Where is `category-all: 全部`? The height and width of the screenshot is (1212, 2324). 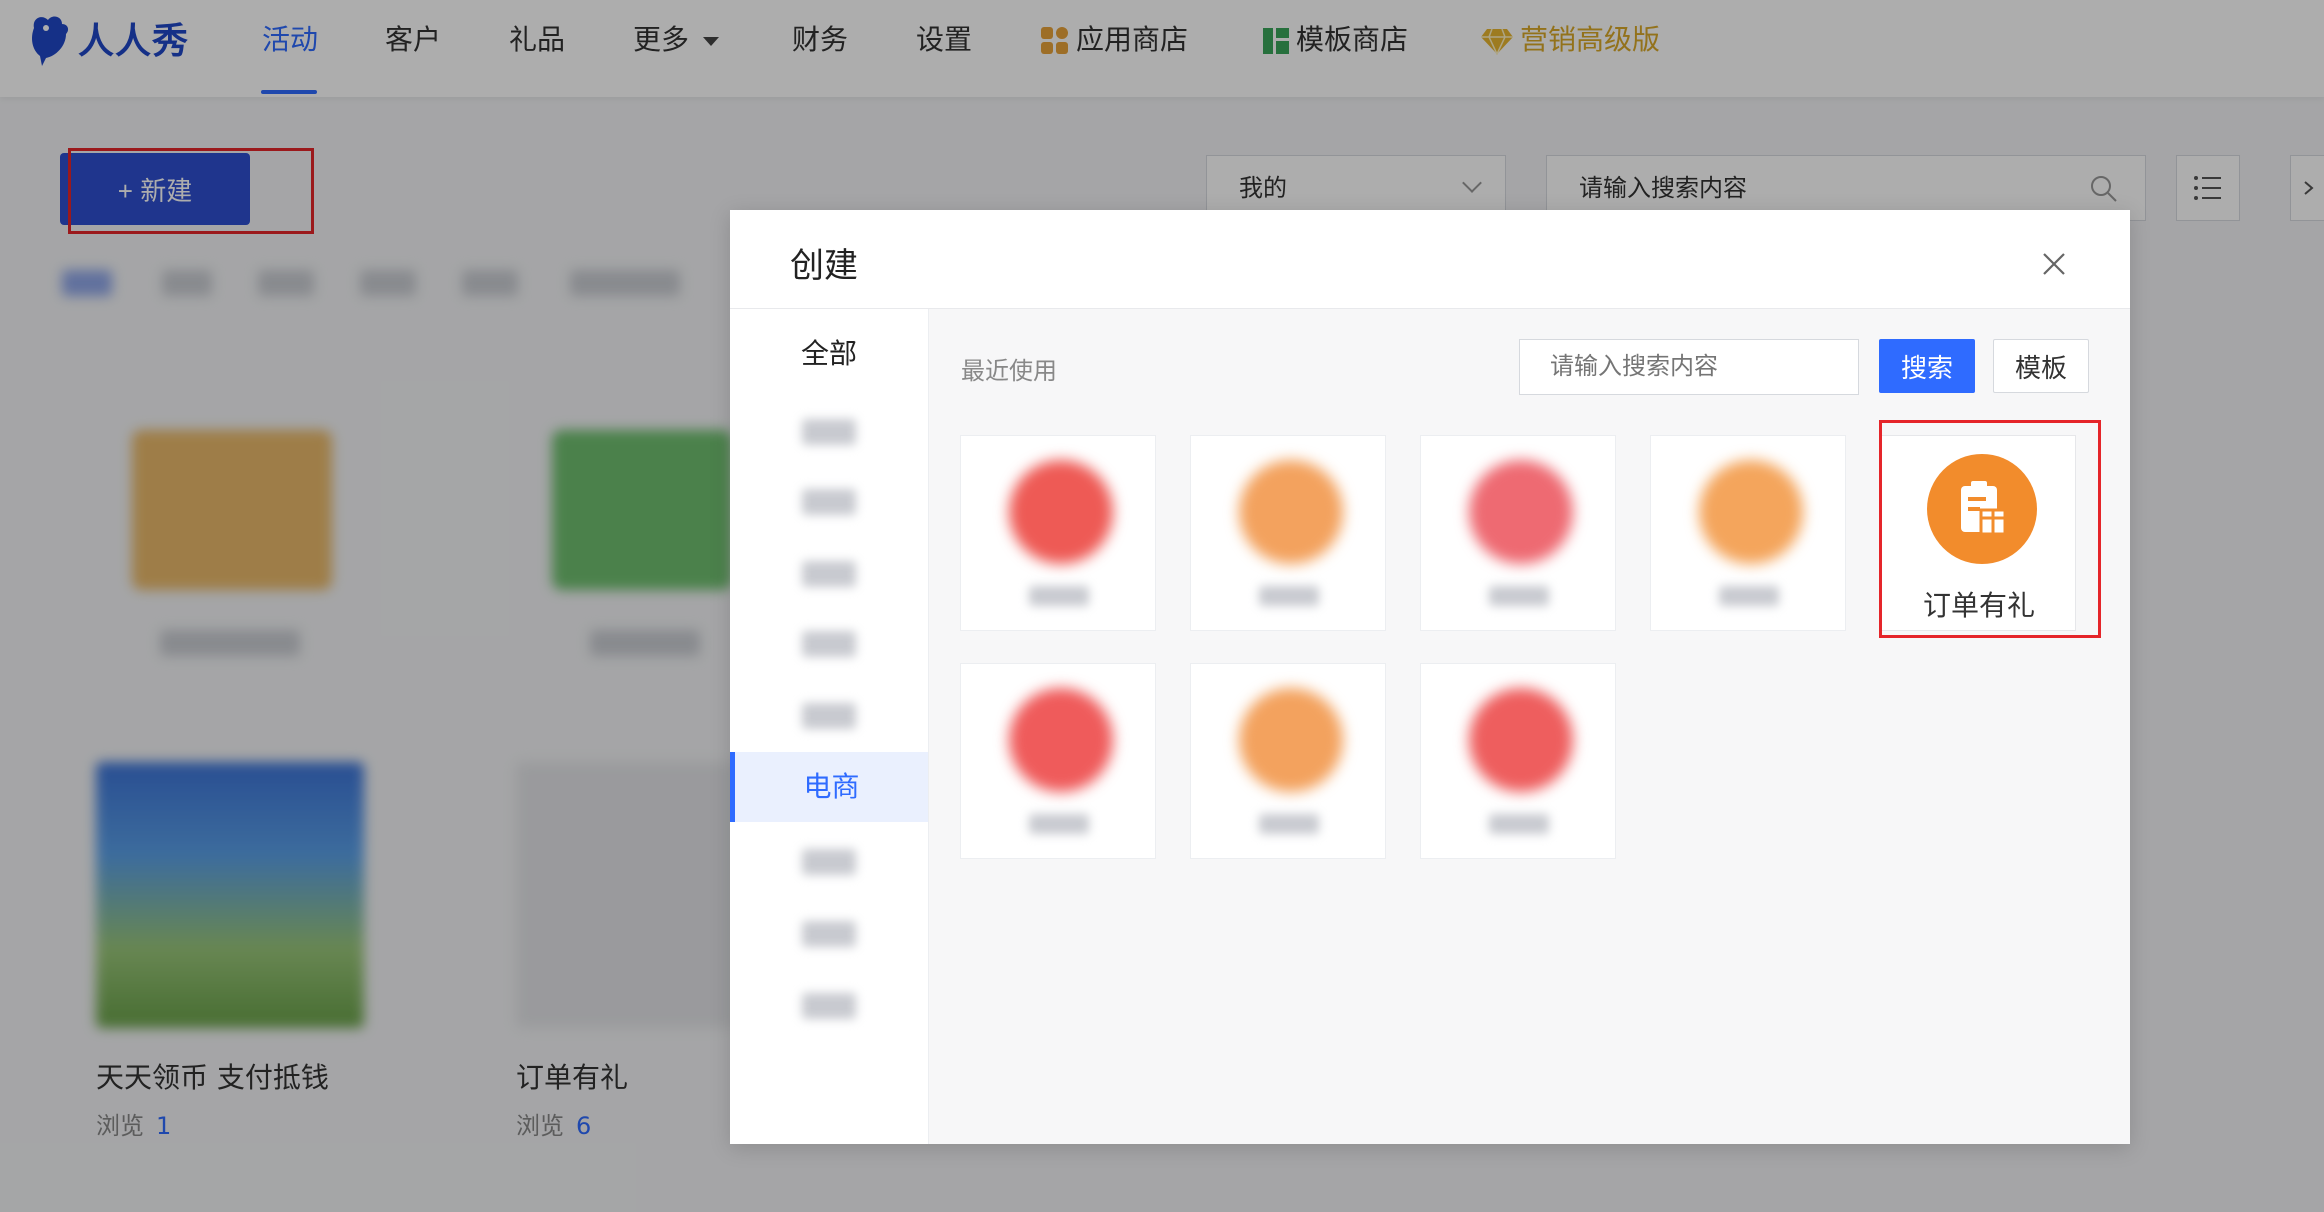
category-all: 全部 is located at coordinates (829, 354).